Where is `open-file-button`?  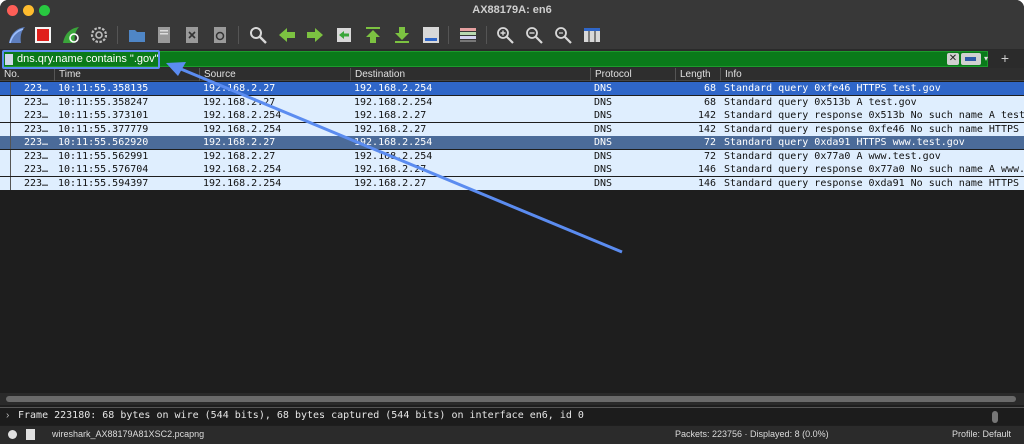 open-file-button is located at coordinates (137, 35).